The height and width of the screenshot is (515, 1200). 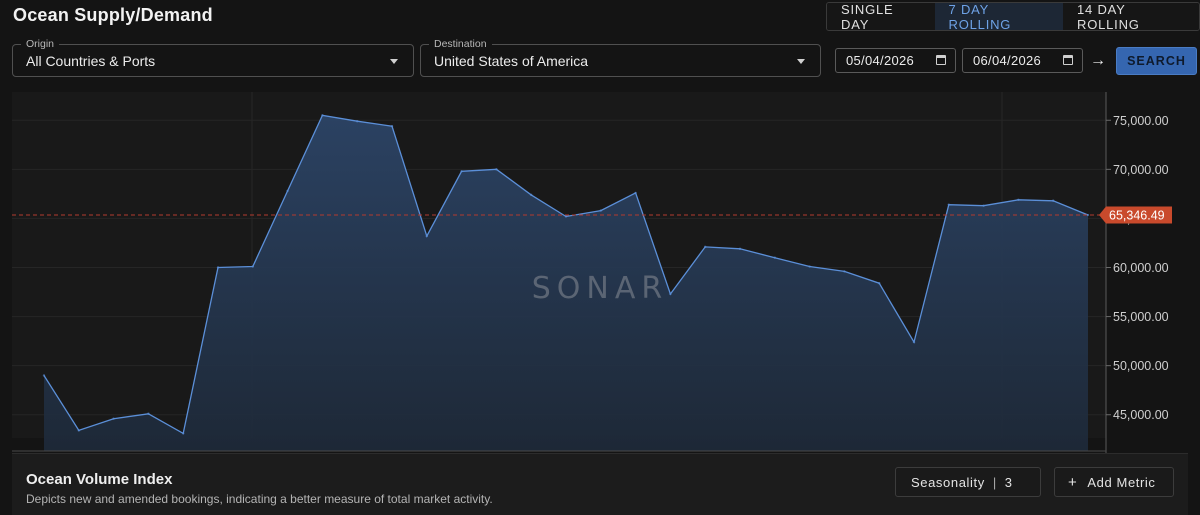 What do you see at coordinates (460, 44) in the screenshot?
I see `destination-label: Destination` at bounding box center [460, 44].